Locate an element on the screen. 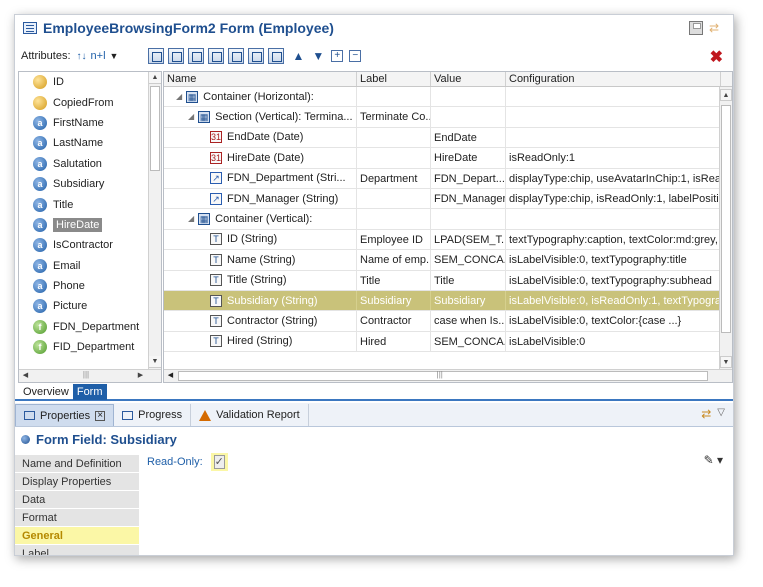  table-row: ◢ ▦ Container (Vertical): is located at coordinates (448, 219).